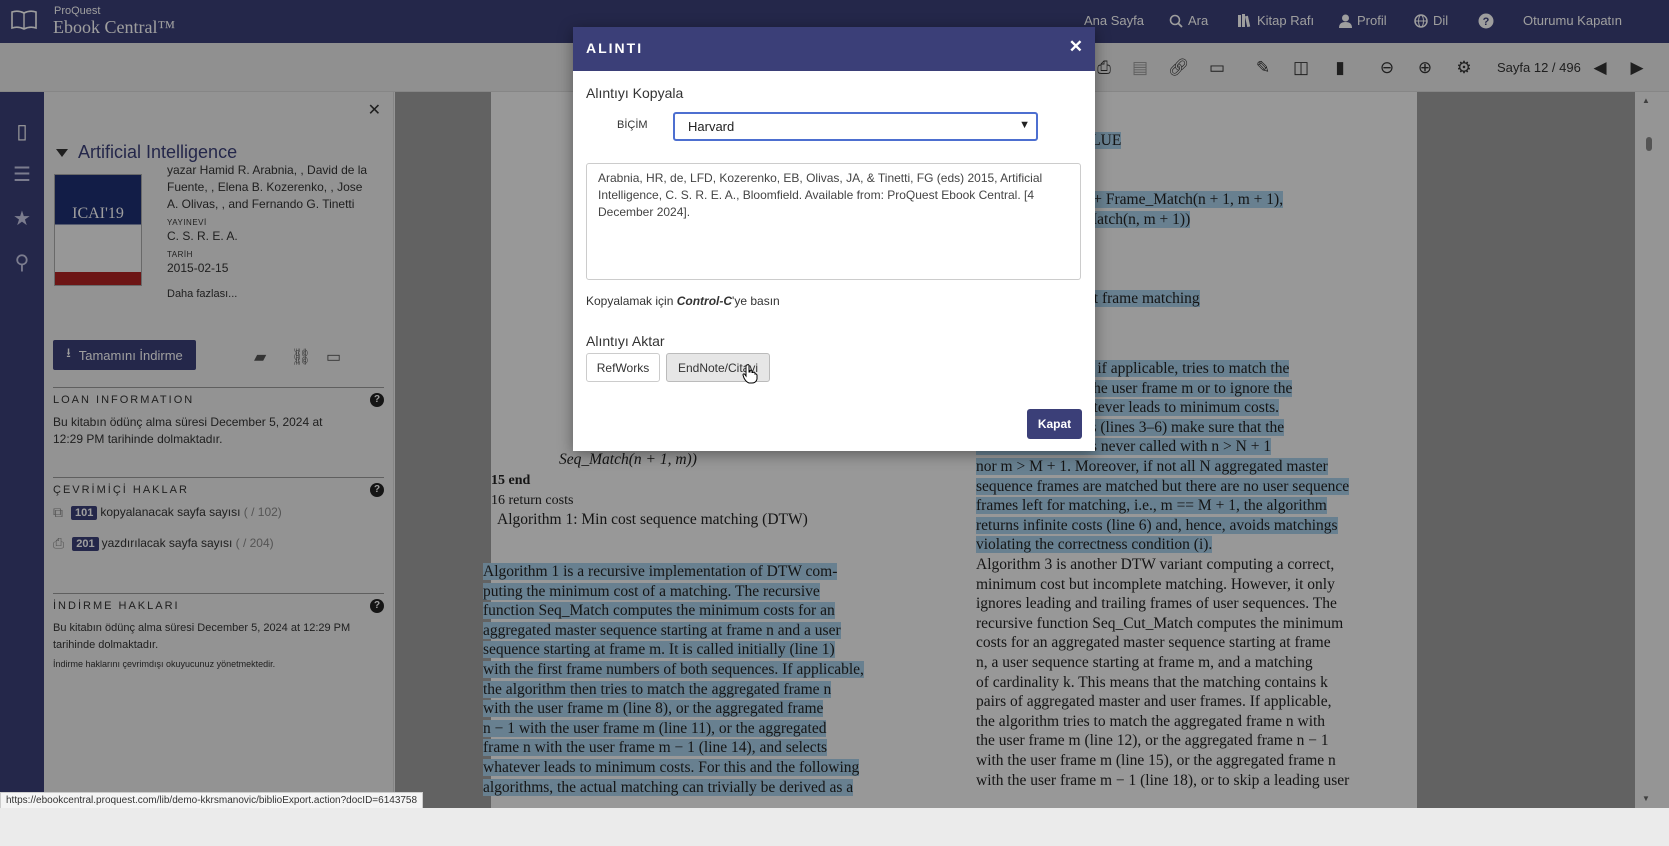 This screenshot has height=846, width=1669. I want to click on modal-header: ALINTI ✕, so click(834, 49).